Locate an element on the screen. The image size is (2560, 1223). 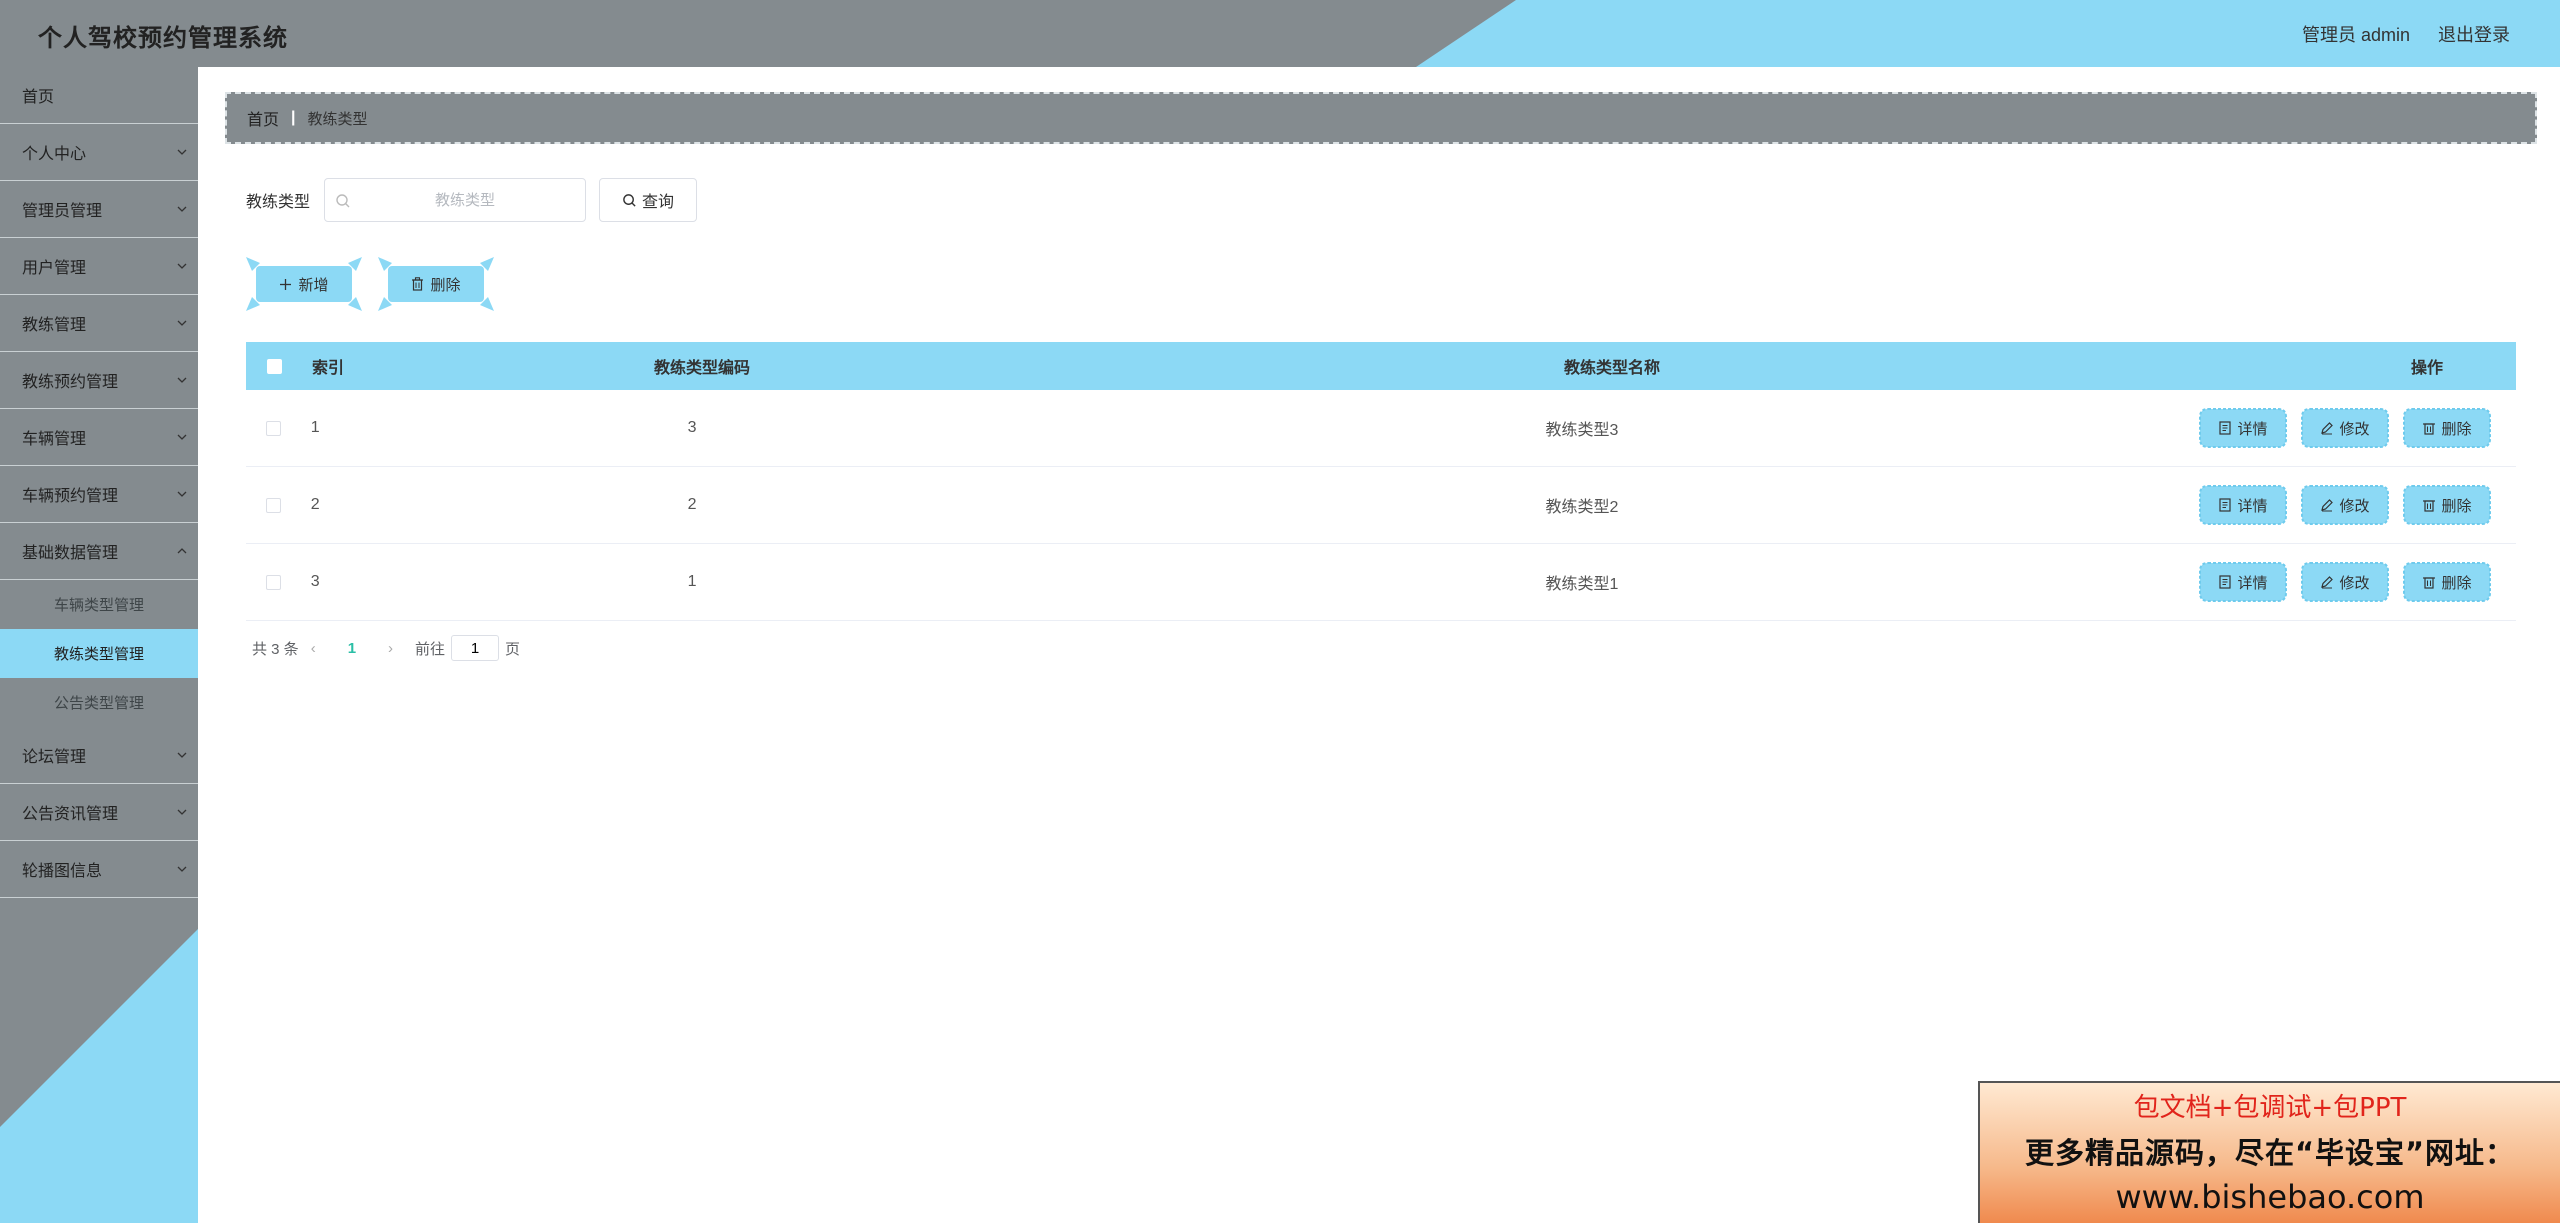
cell-code: 1 is located at coordinates (692, 581).